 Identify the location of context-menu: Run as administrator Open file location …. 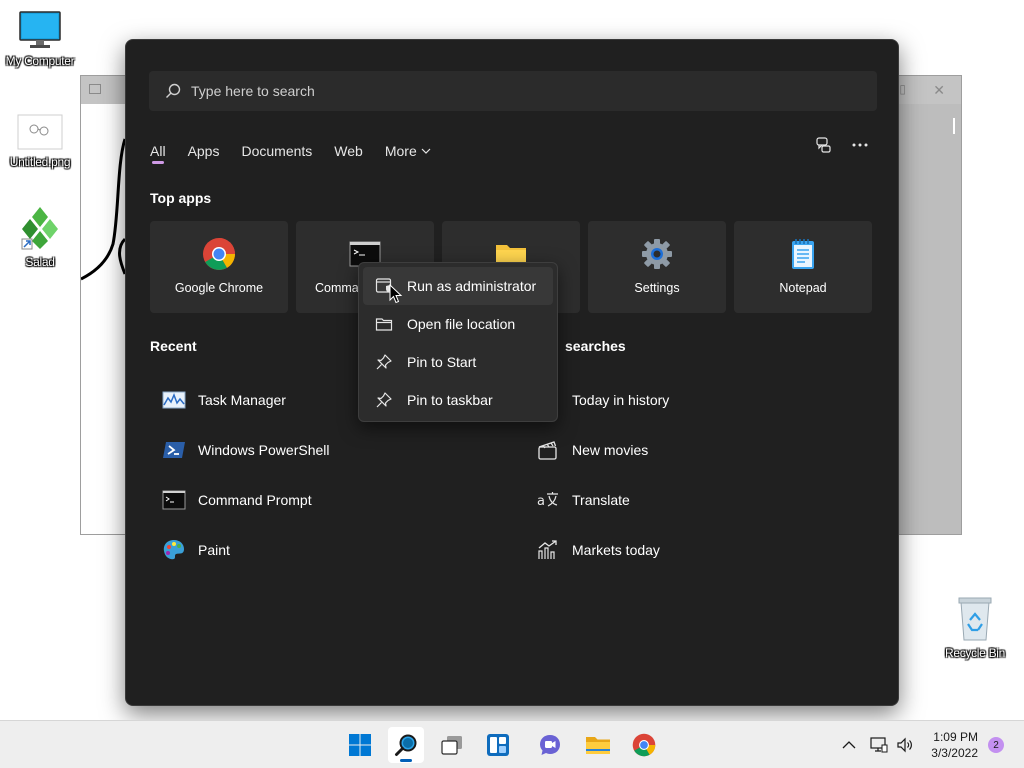
(458, 342).